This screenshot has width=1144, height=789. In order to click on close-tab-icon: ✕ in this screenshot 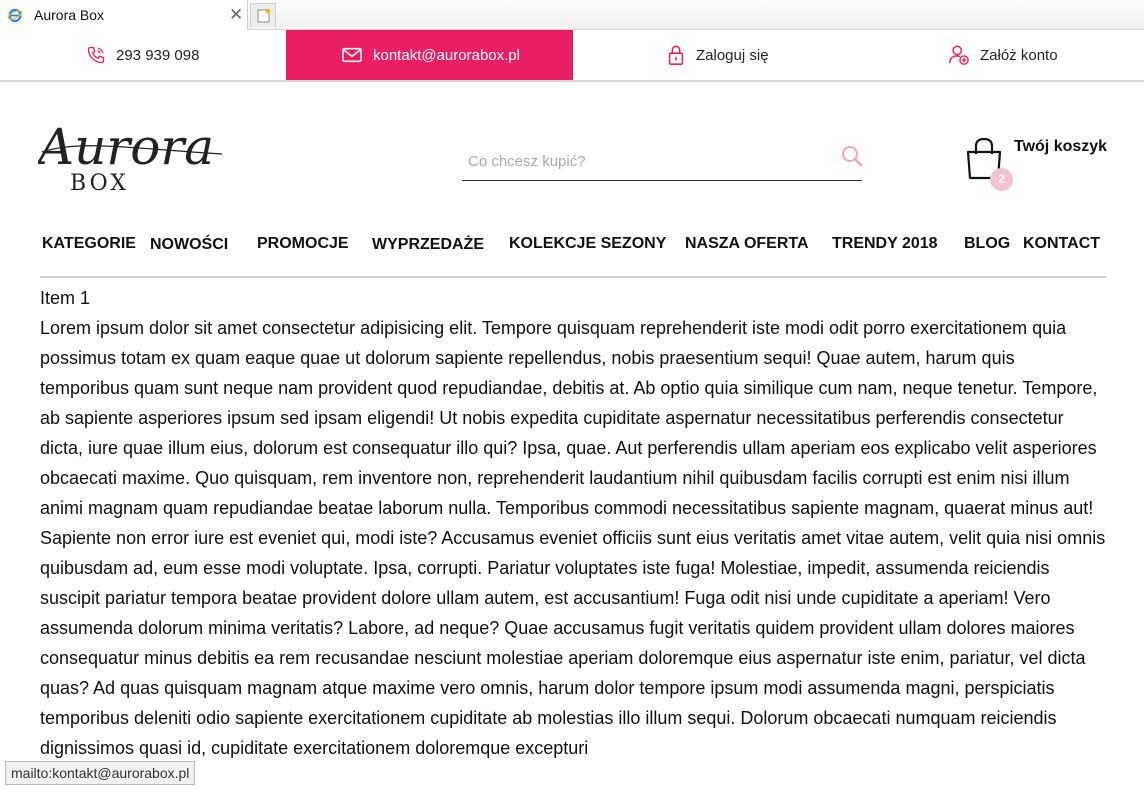, I will do `click(236, 15)`.